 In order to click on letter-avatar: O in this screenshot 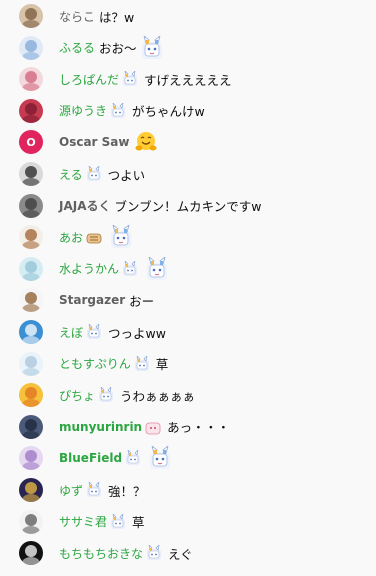, I will do `click(31, 142)`.